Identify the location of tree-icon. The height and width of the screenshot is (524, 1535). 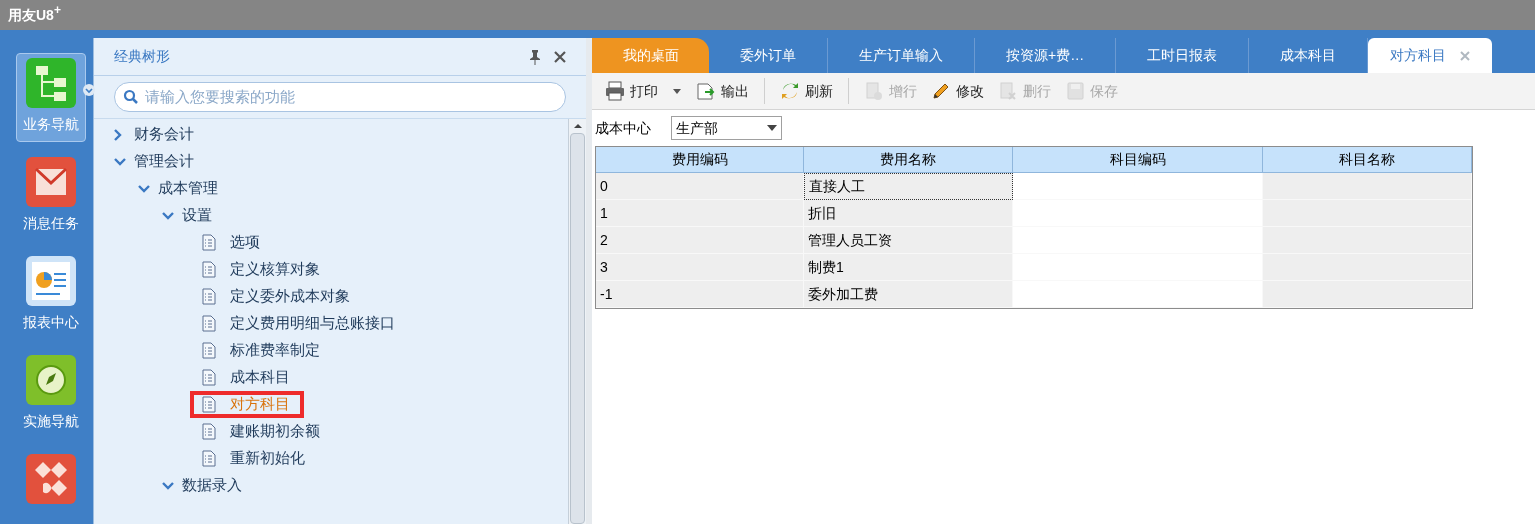
(50, 83).